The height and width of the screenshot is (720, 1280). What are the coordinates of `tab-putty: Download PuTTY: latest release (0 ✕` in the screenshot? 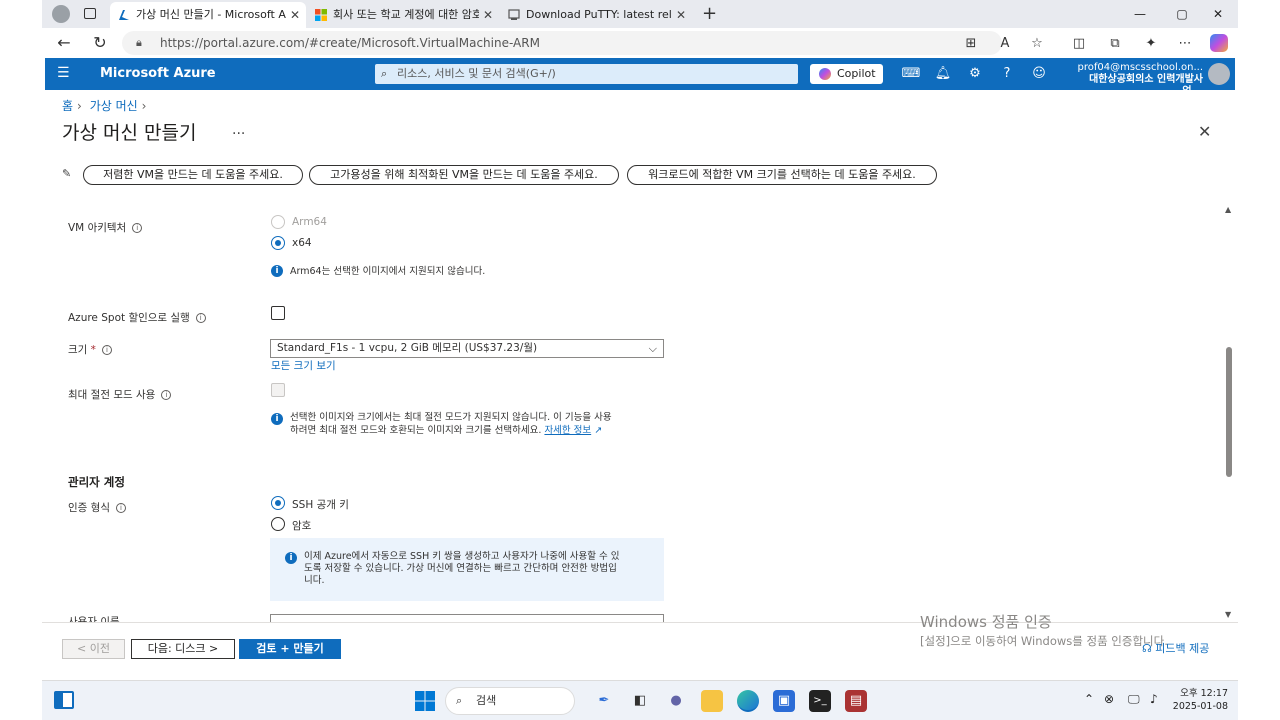 It's located at (596, 15).